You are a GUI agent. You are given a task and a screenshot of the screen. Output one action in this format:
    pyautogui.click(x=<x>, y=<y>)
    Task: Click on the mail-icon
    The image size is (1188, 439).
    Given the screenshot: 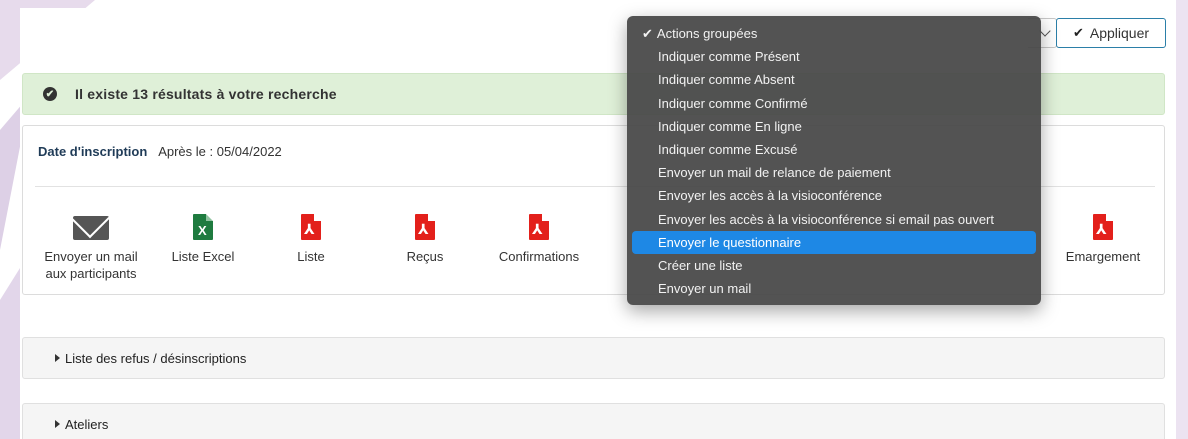 What is the action you would take?
    pyautogui.click(x=91, y=228)
    